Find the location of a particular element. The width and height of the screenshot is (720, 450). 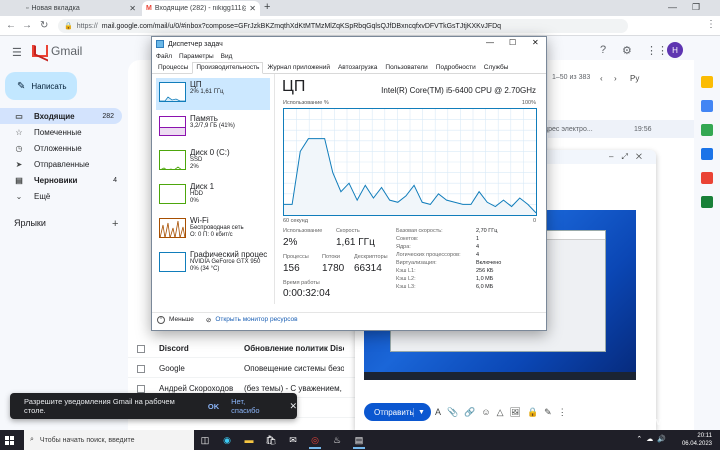

maximize-icon: ☐ is located at coordinates (512, 42).